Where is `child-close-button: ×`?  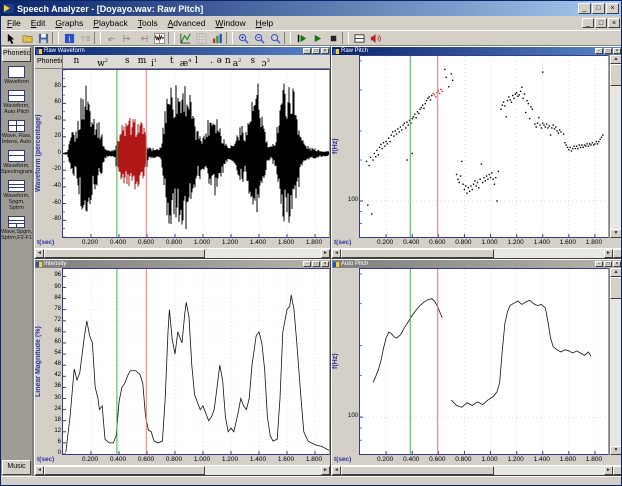 child-close-button: × is located at coordinates (614, 23).